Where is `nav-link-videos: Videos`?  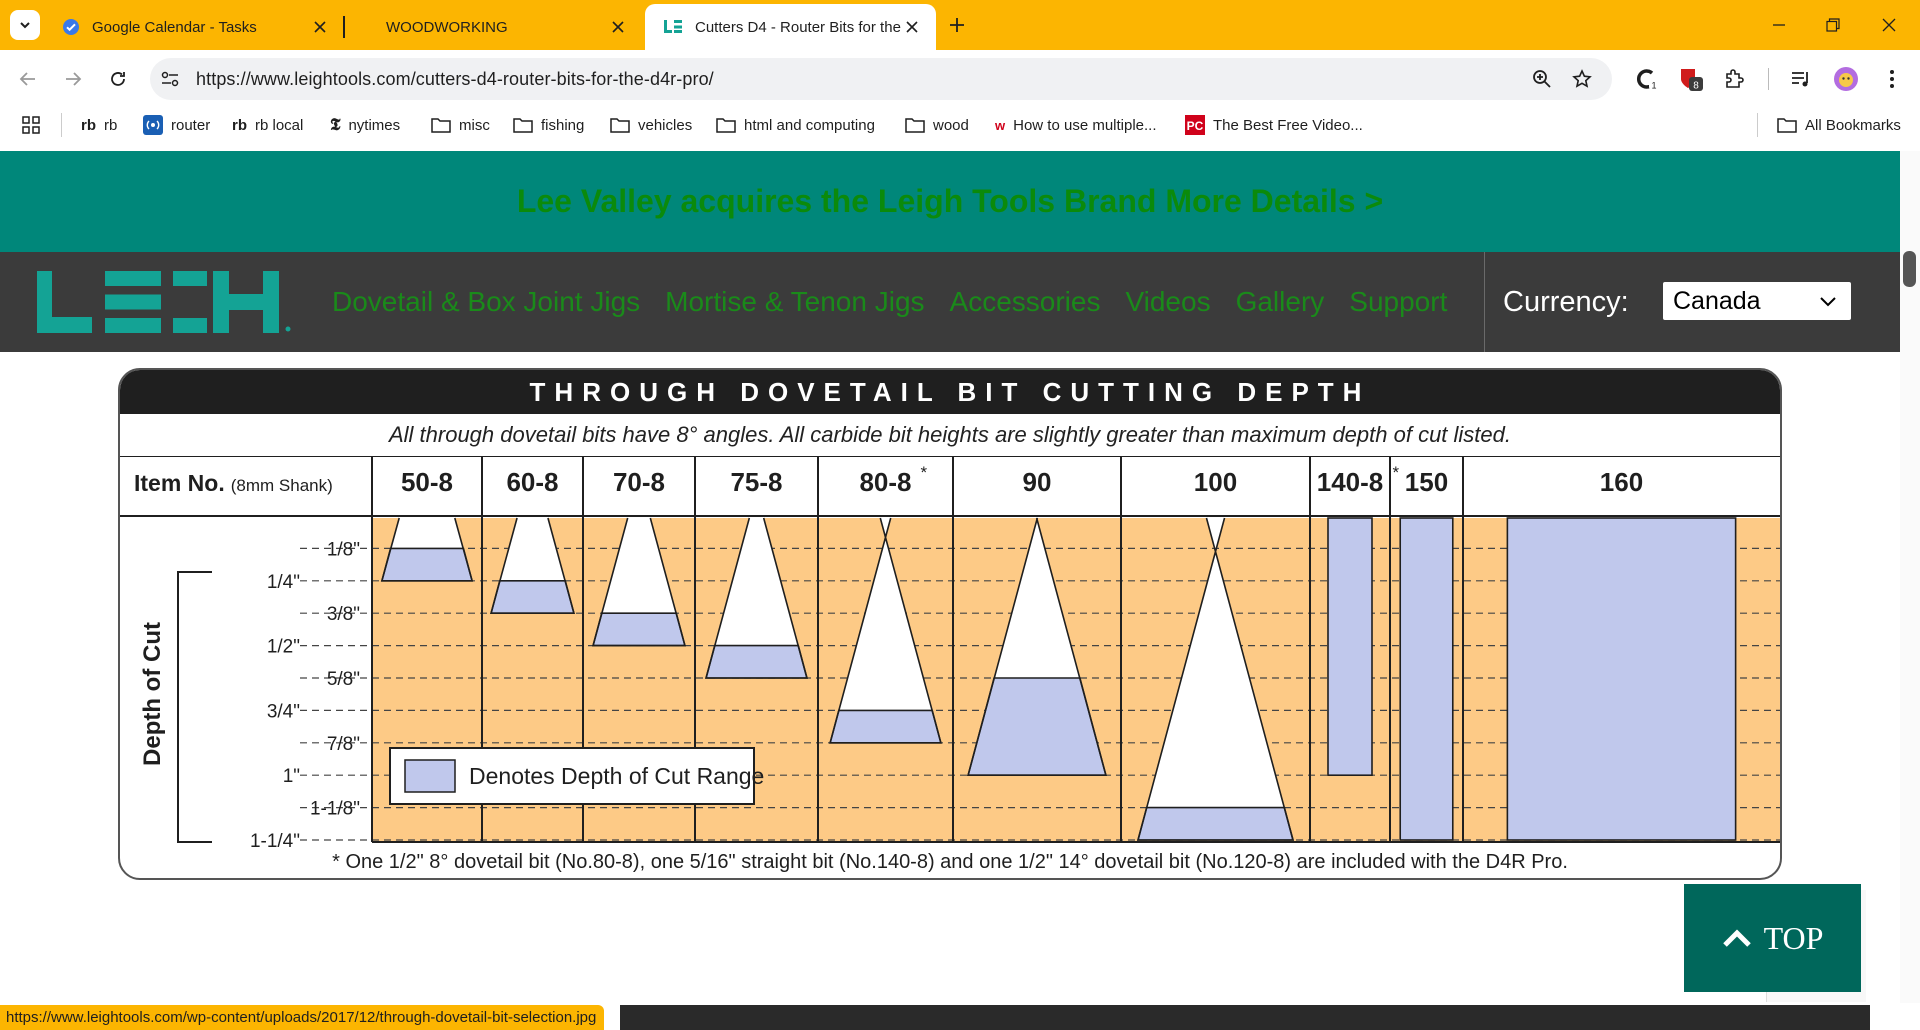
nav-link-videos: Videos is located at coordinates (1167, 302).